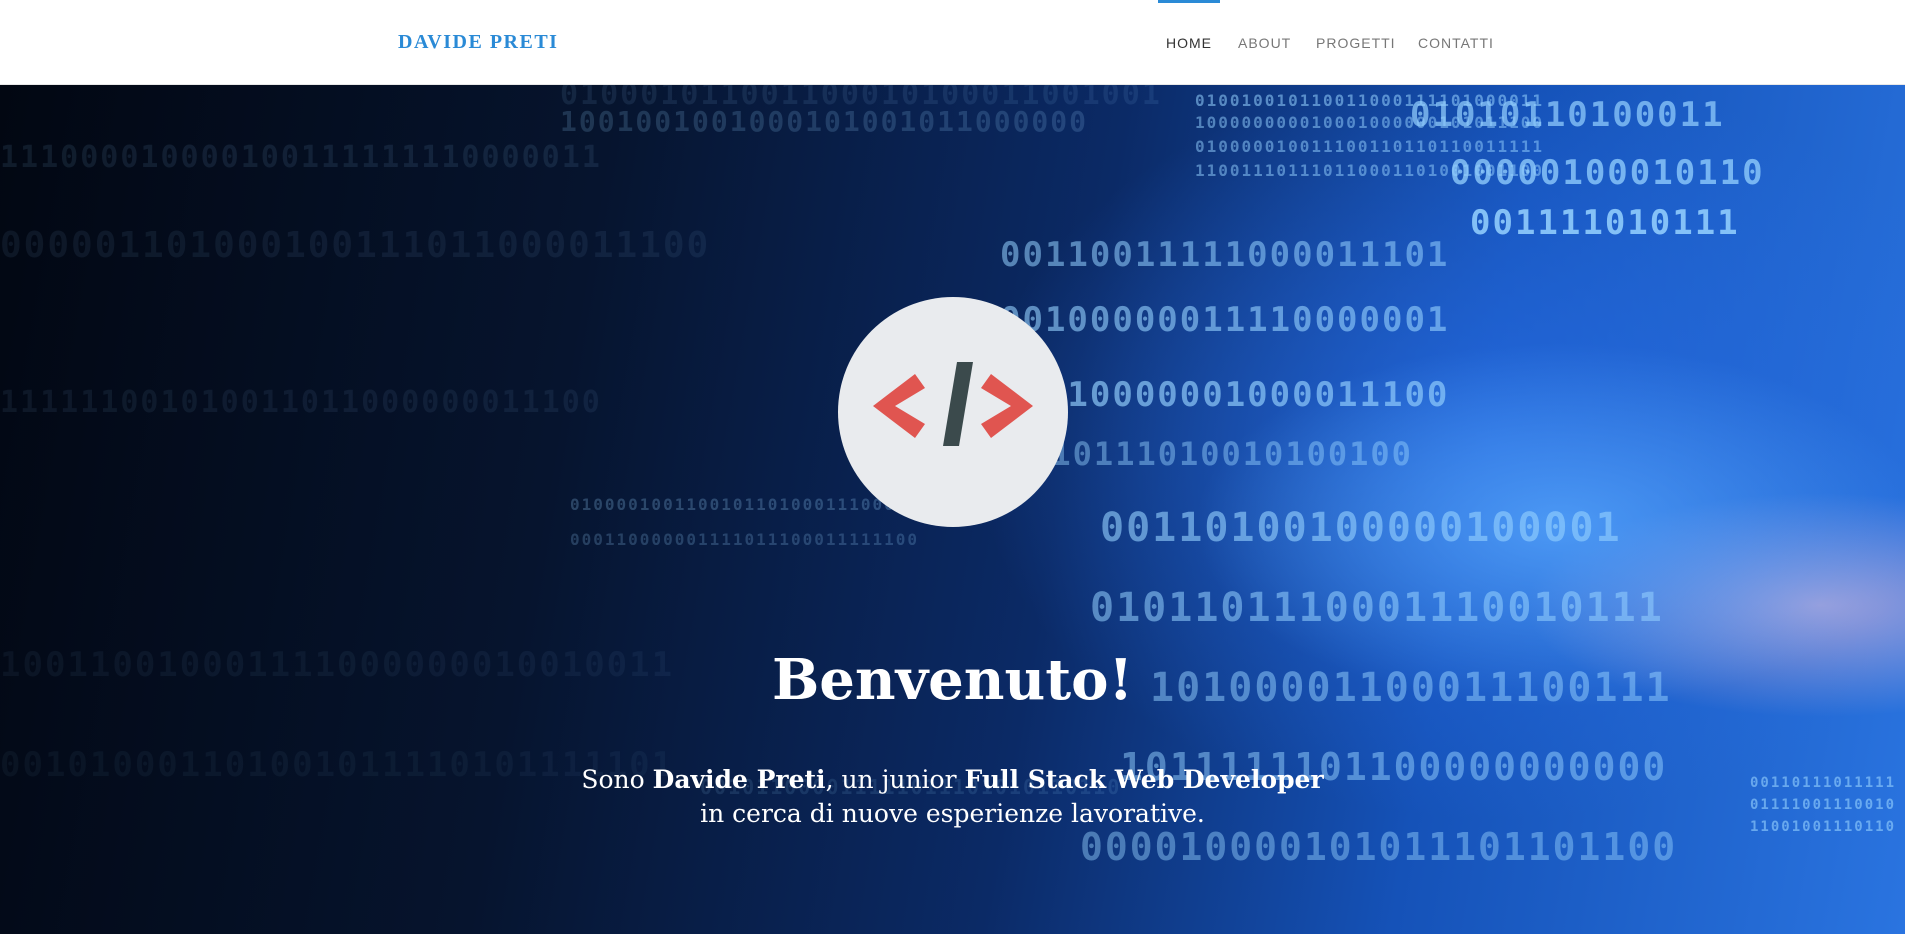 This screenshot has height=934, width=1905. I want to click on binary-row: 01010110100011, so click(1567, 115).